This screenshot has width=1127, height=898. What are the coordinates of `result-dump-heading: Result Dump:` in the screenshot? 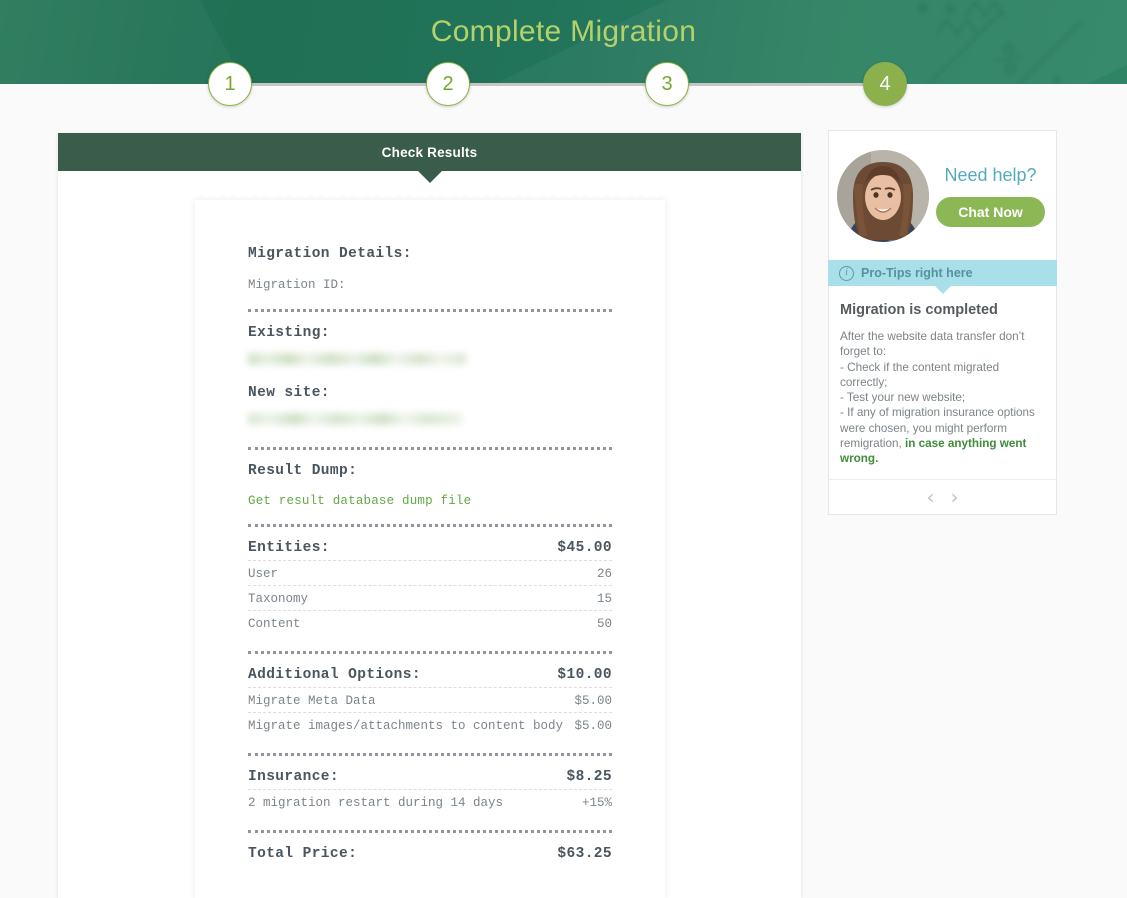 It's located at (303, 471).